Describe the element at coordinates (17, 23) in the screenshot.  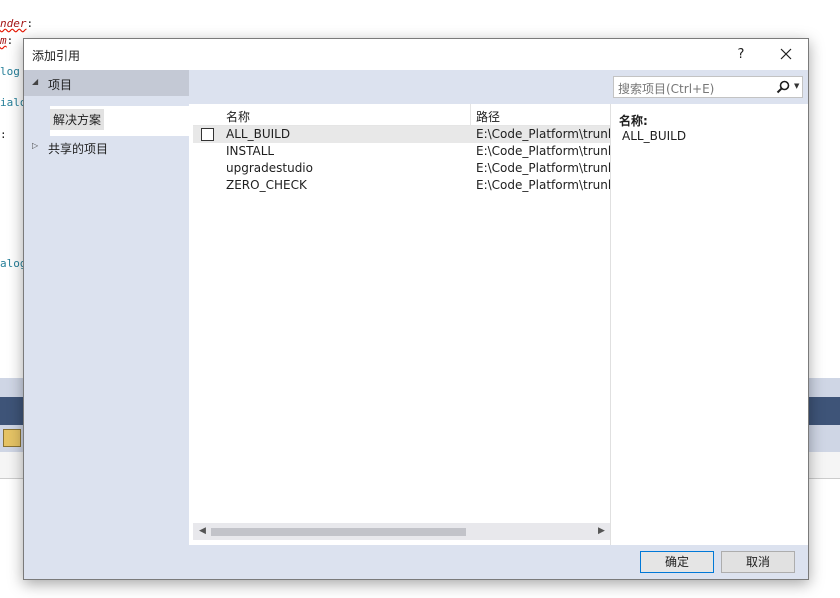
I see `code-line: nder:` at that location.